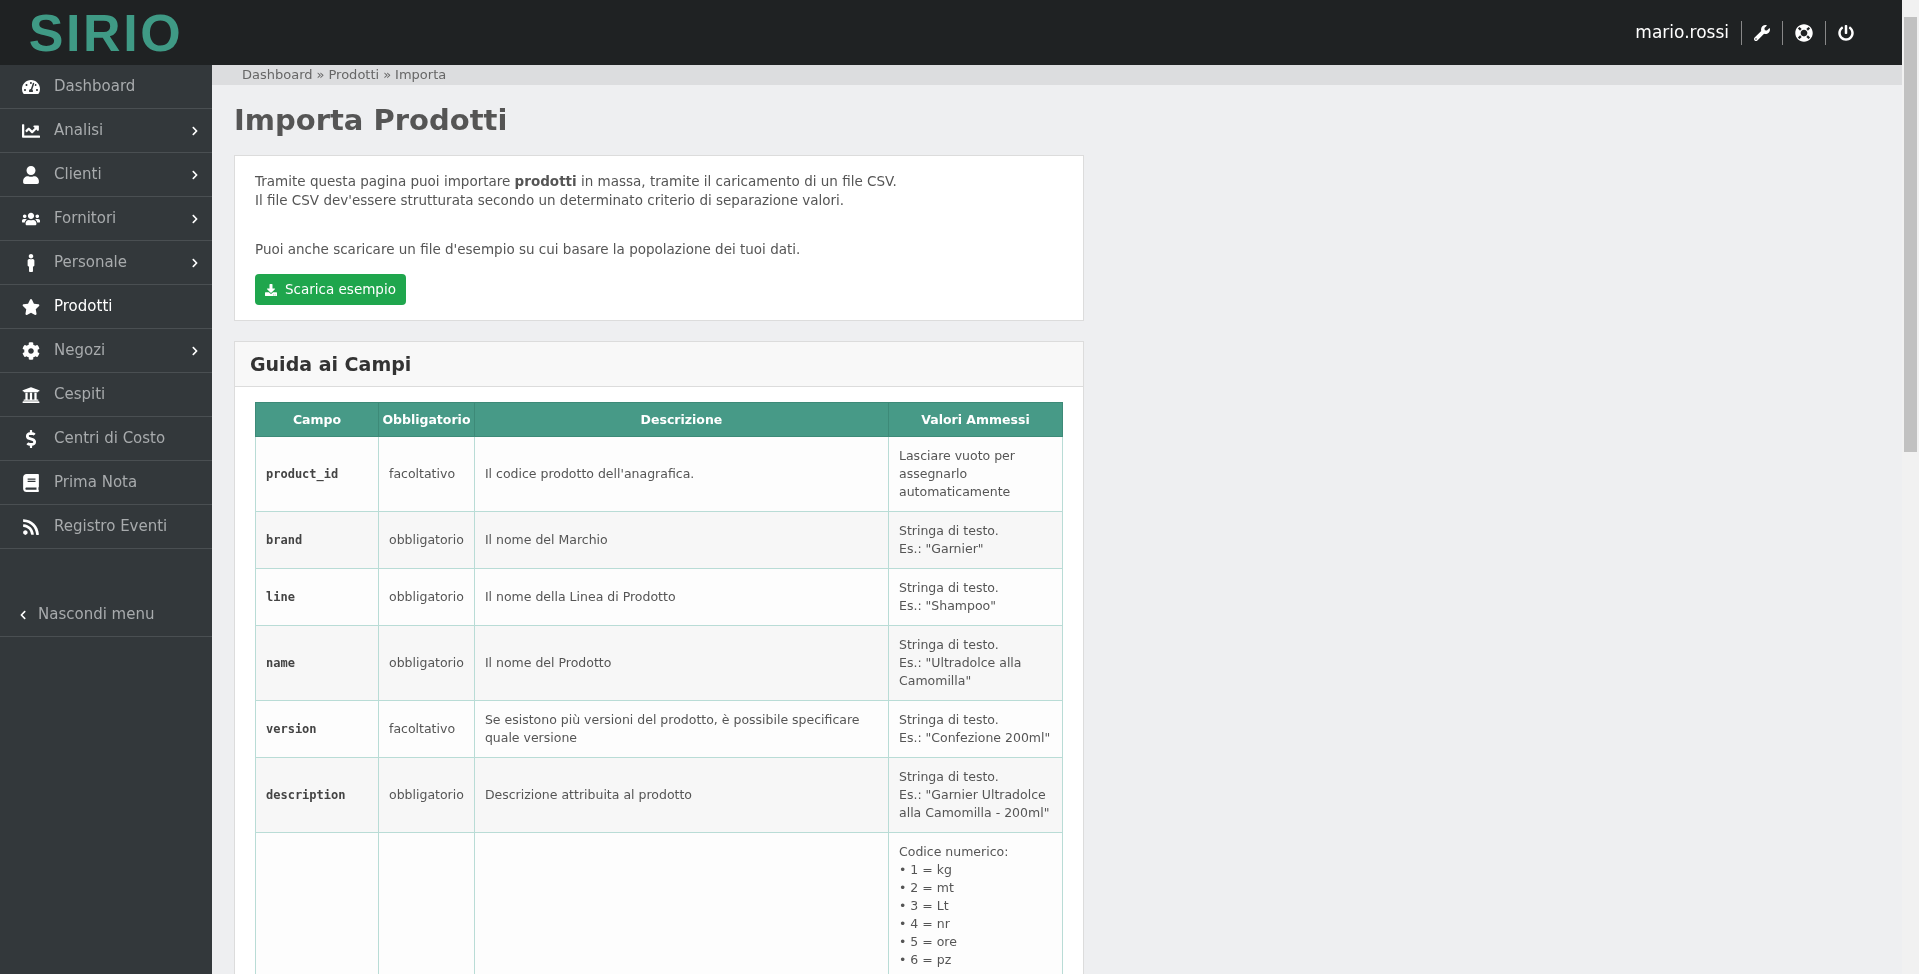 The image size is (1919, 974). I want to click on gear-icon, so click(31, 350).